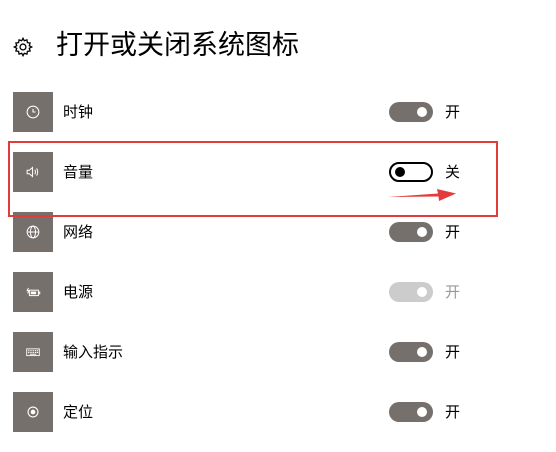  I want to click on clock-icon, so click(33, 112).